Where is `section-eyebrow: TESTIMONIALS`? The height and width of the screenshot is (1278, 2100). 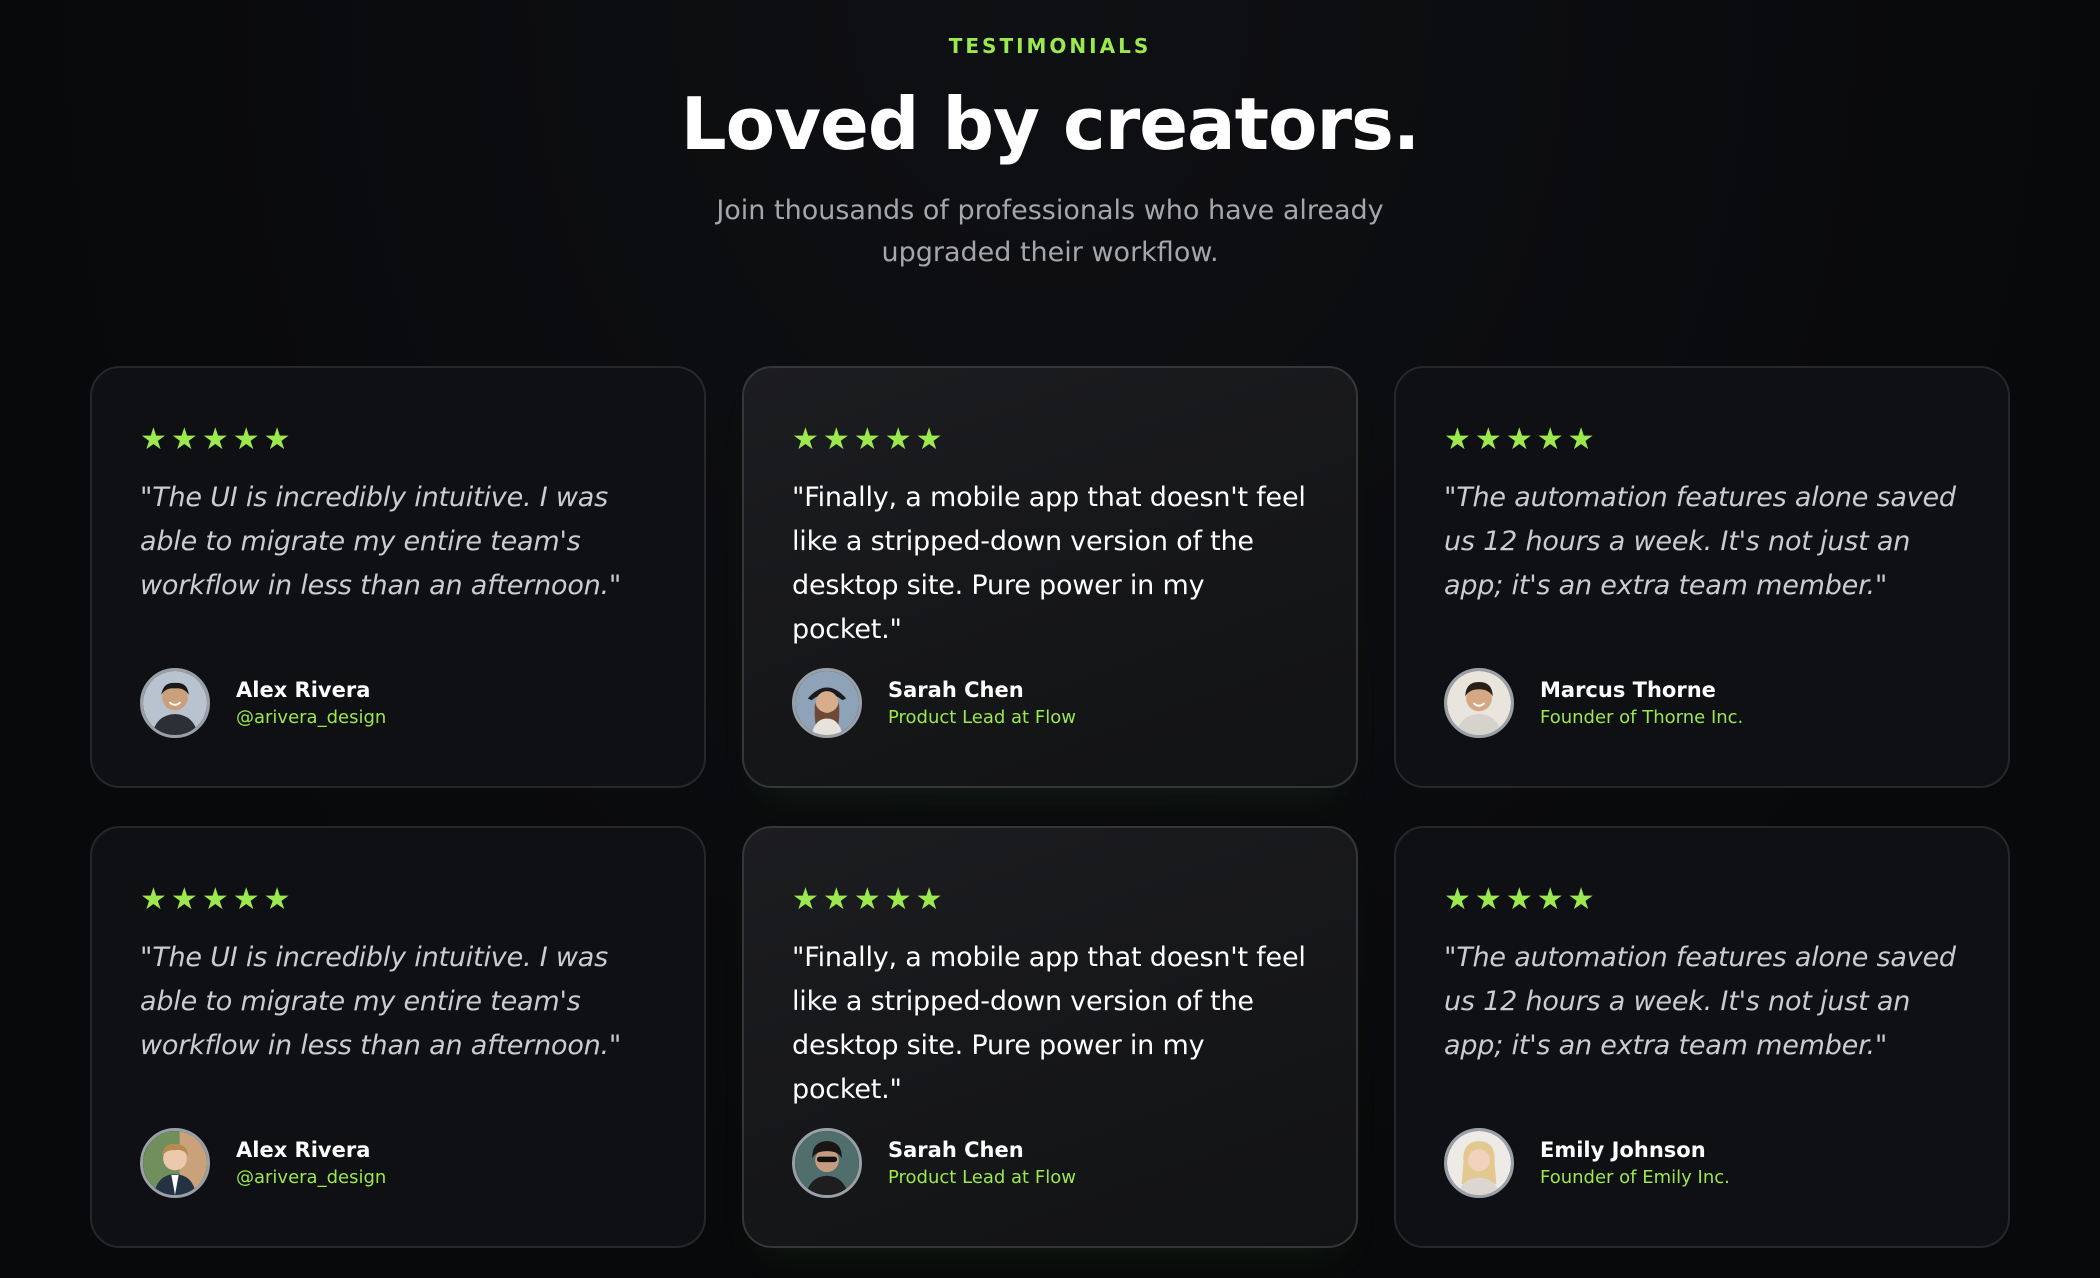 section-eyebrow: TESTIMONIALS is located at coordinates (1050, 46).